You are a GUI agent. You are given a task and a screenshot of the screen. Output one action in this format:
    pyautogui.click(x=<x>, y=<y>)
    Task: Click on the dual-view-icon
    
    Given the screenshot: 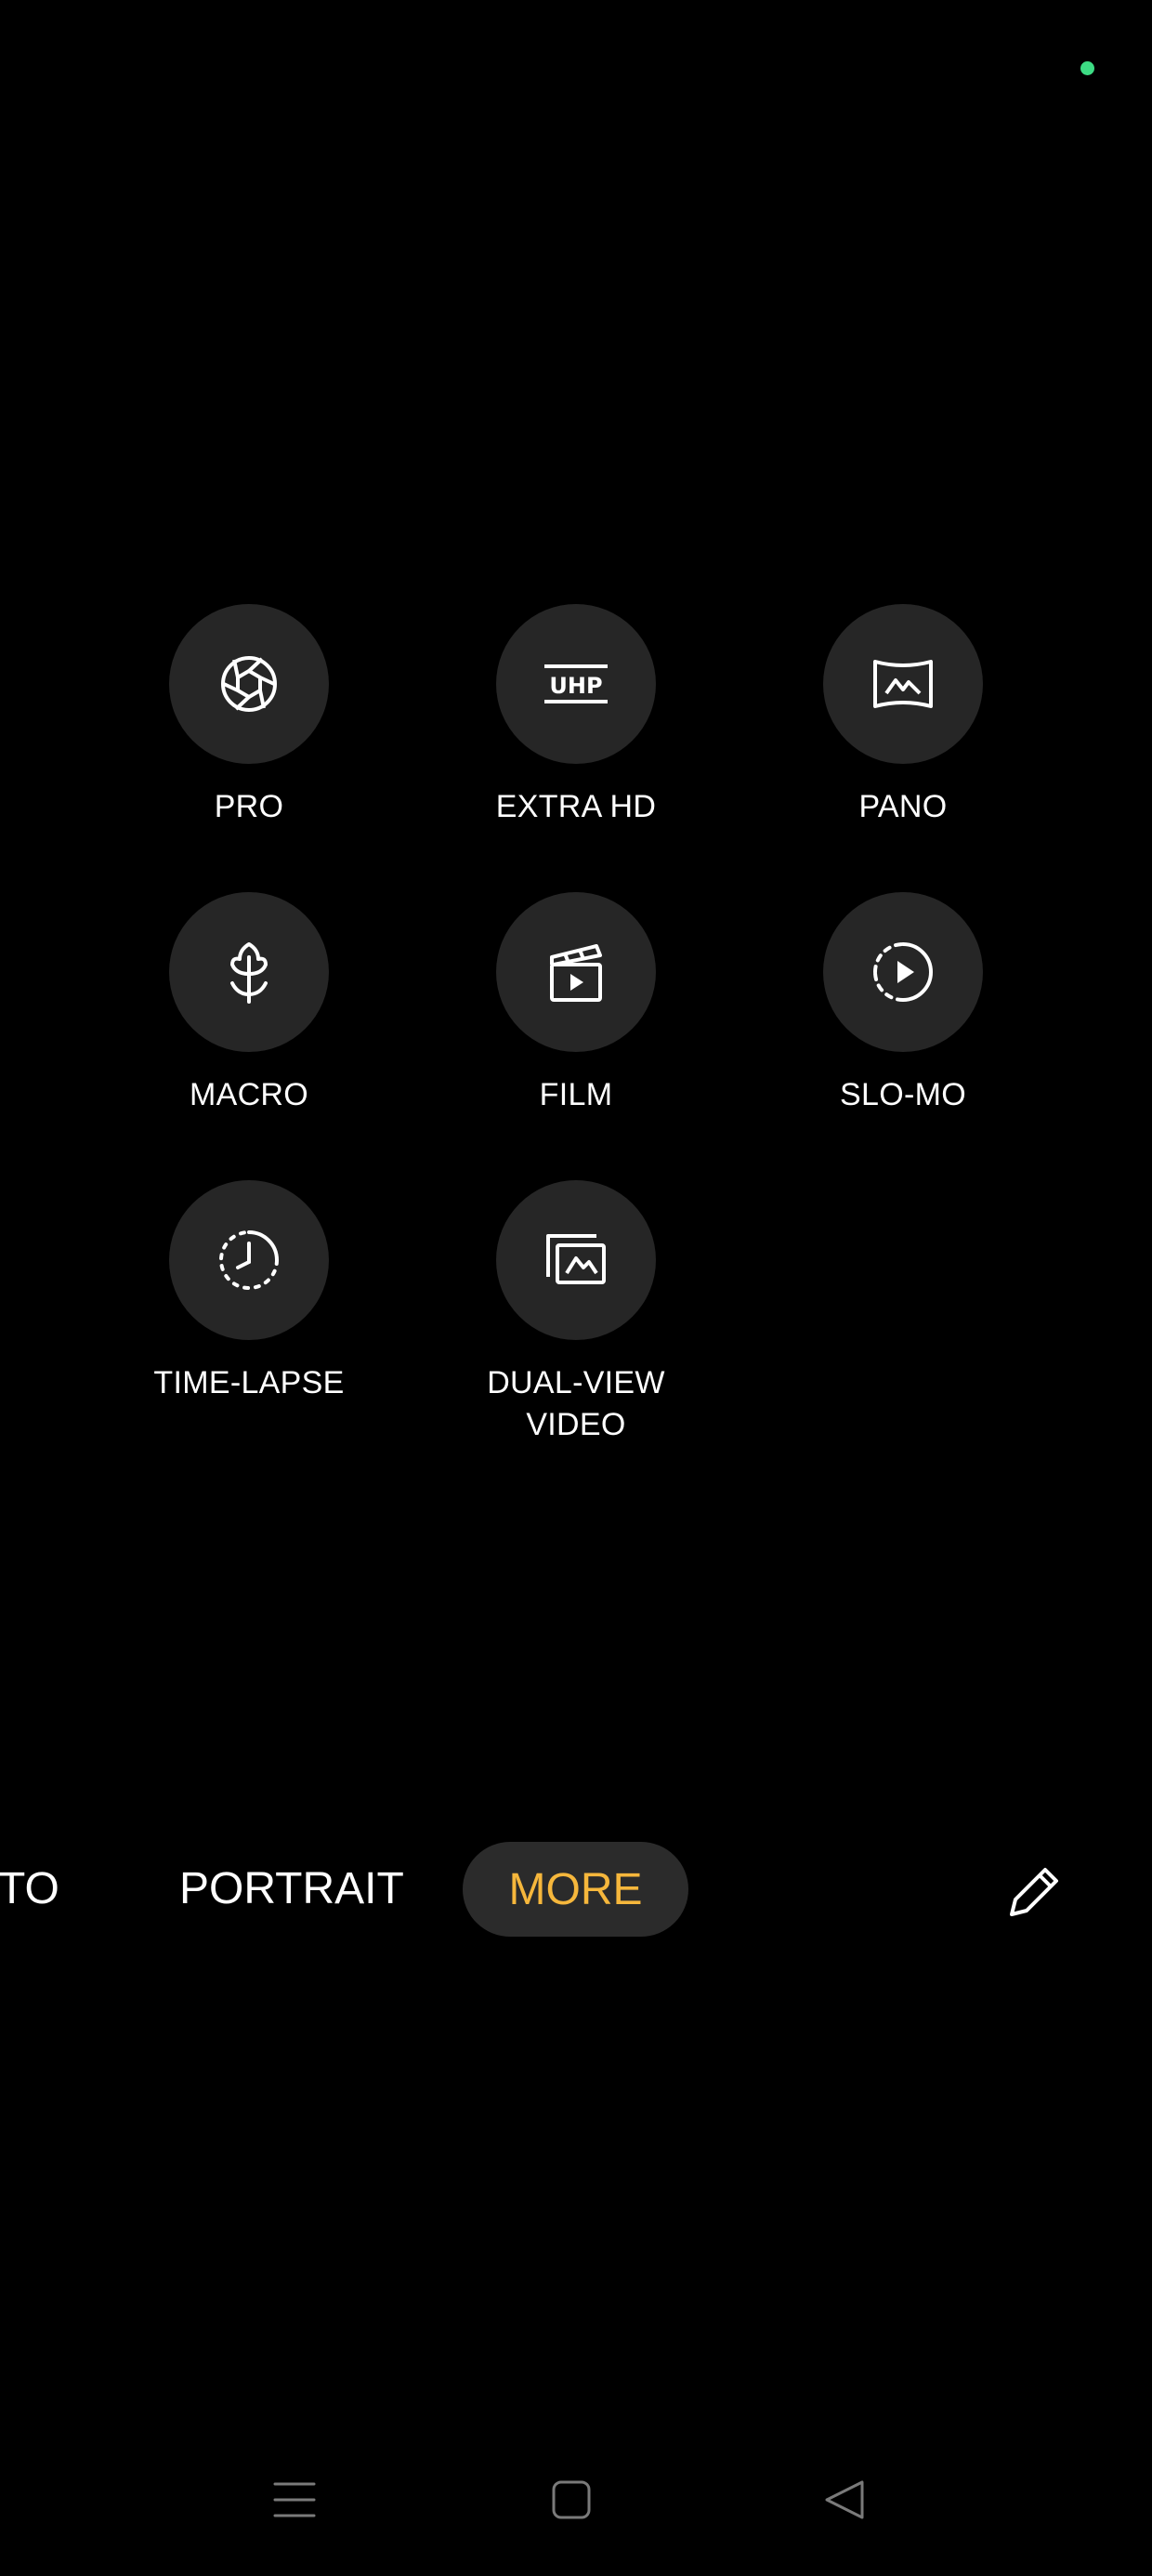 What is the action you would take?
    pyautogui.click(x=576, y=1259)
    